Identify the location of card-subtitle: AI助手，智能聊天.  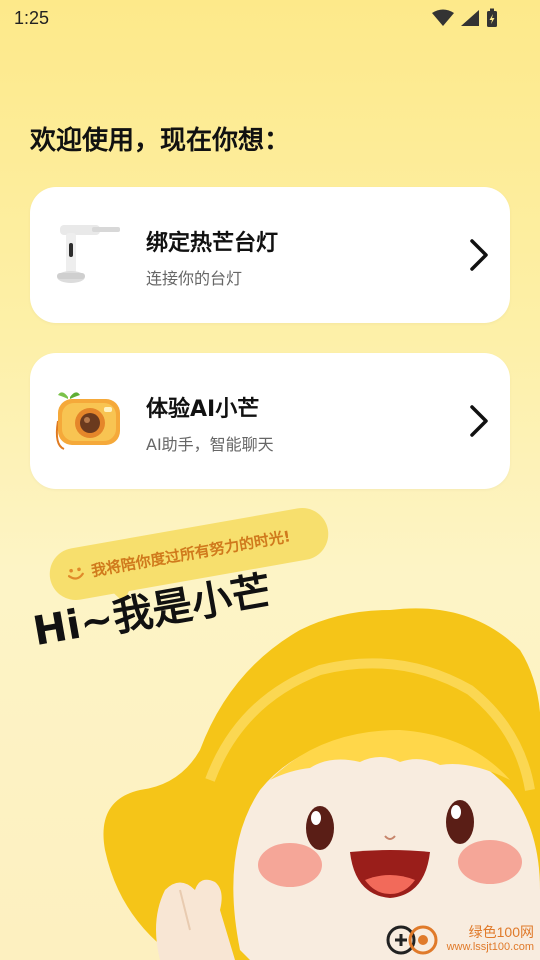
(210, 444).